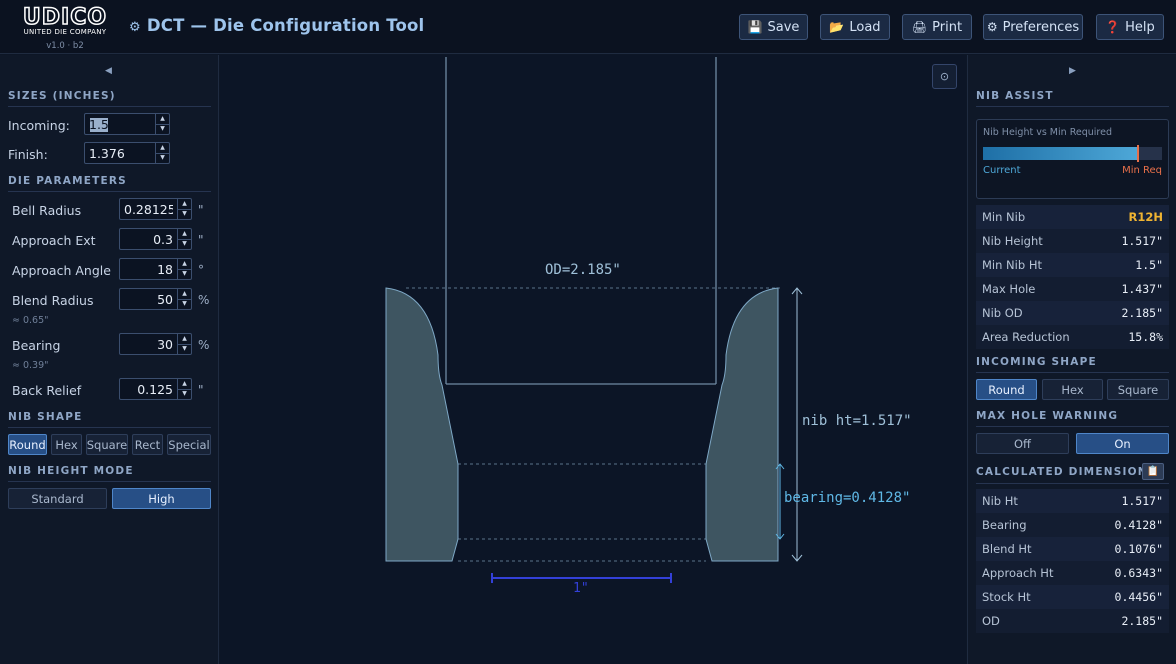 The image size is (1176, 664). Describe the element at coordinates (30, 320) in the screenshot. I see `blend-radius-approx: ≈ 0.65"` at that location.